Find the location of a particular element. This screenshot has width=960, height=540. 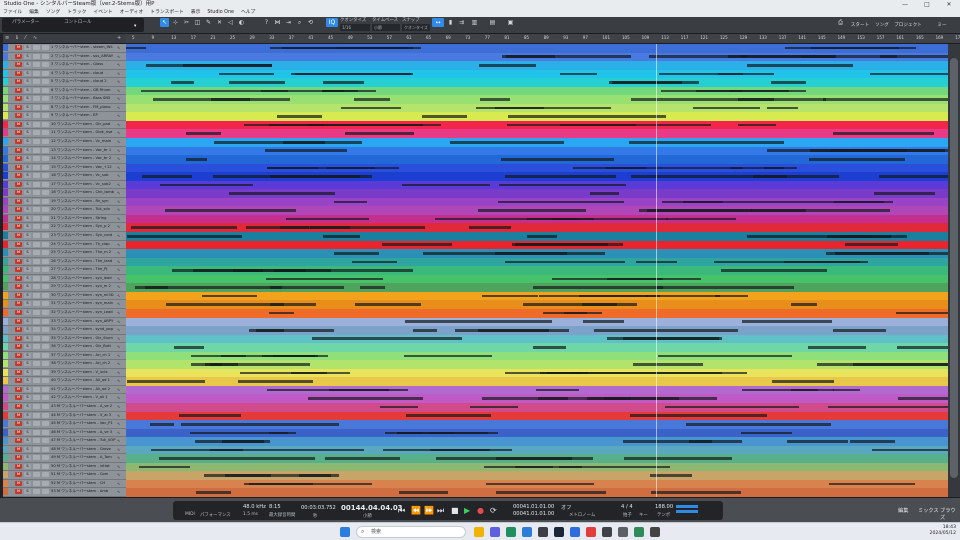

close-button: ✕ is located at coordinates (949, 4).